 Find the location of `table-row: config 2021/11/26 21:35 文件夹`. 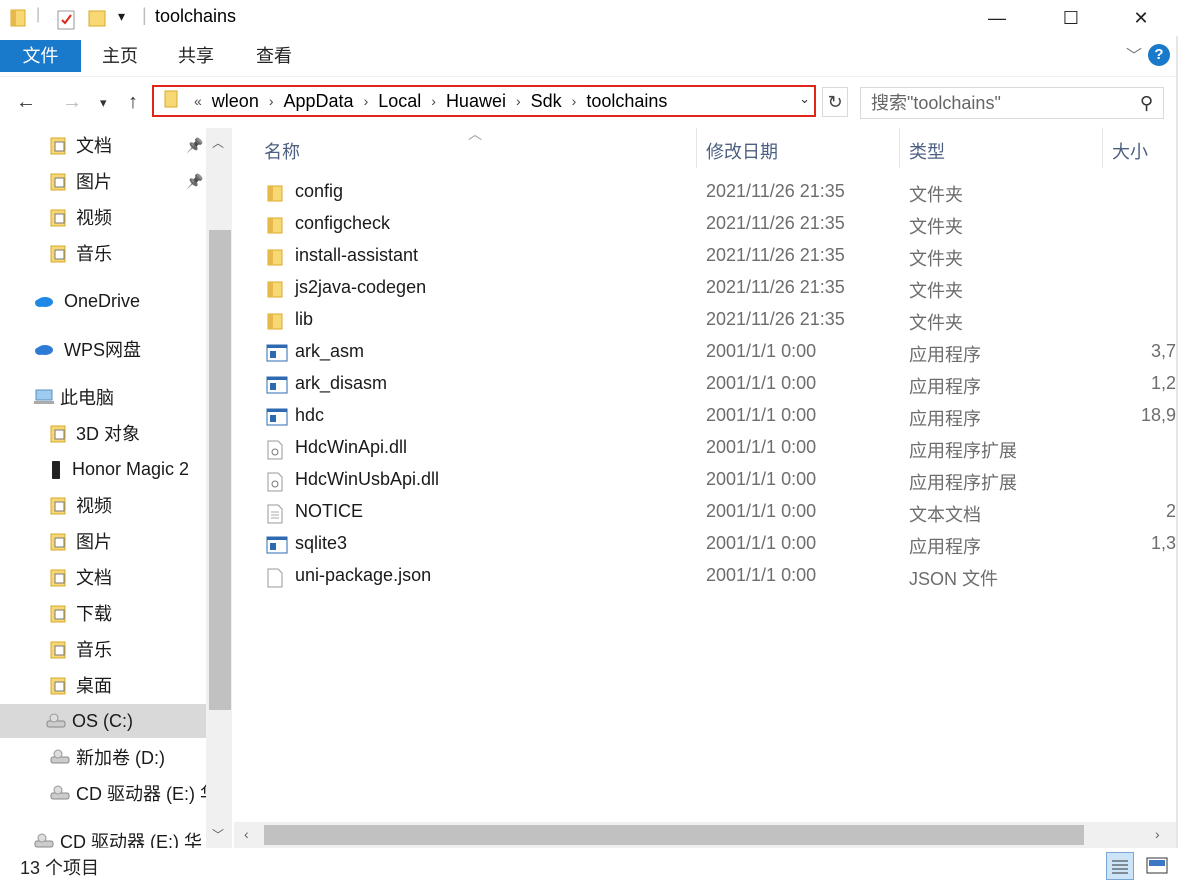

table-row: config 2021/11/26 21:35 文件夹 is located at coordinates (718, 193).